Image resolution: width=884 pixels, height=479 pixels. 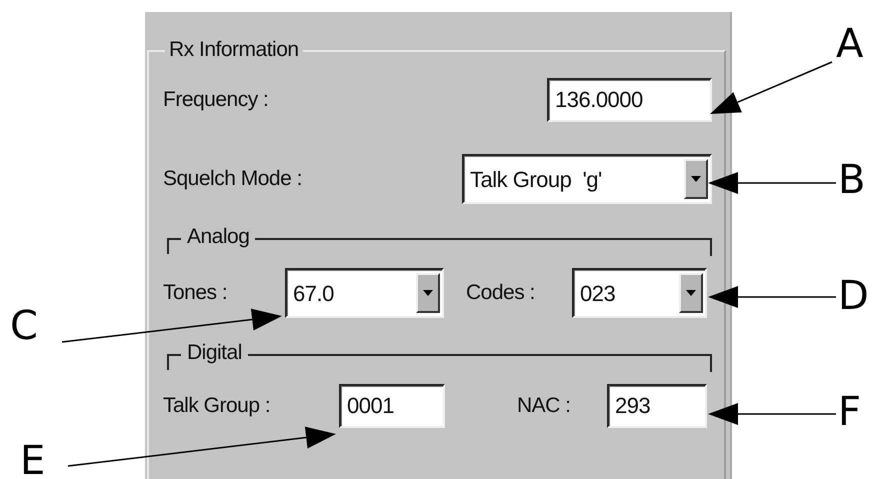 What do you see at coordinates (657, 406) in the screenshot?
I see `input-field: 293` at bounding box center [657, 406].